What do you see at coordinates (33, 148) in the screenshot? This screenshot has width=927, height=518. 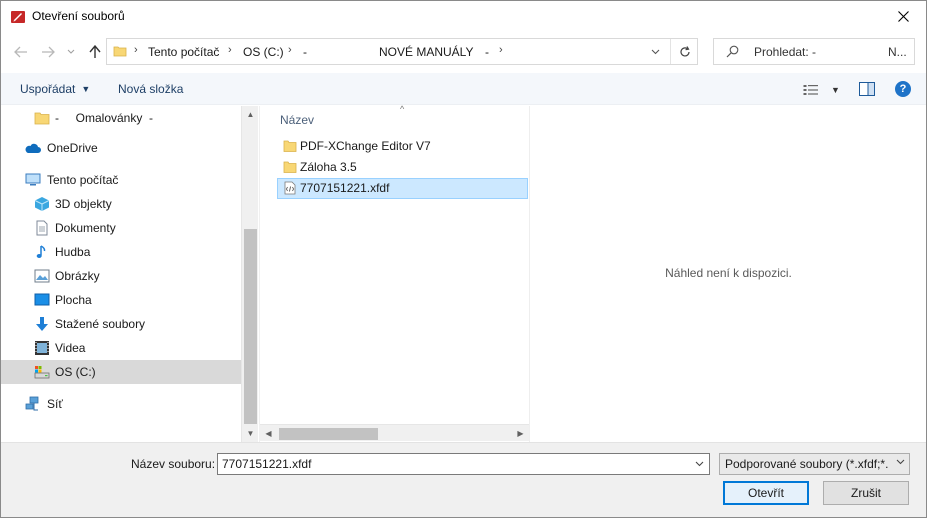 I see `cloud-icon` at bounding box center [33, 148].